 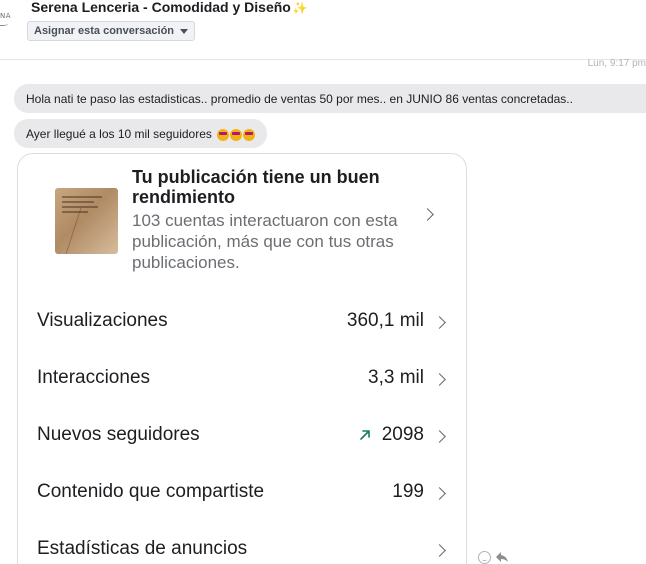 I want to click on stat-value: 360,1 mil, so click(x=385, y=320).